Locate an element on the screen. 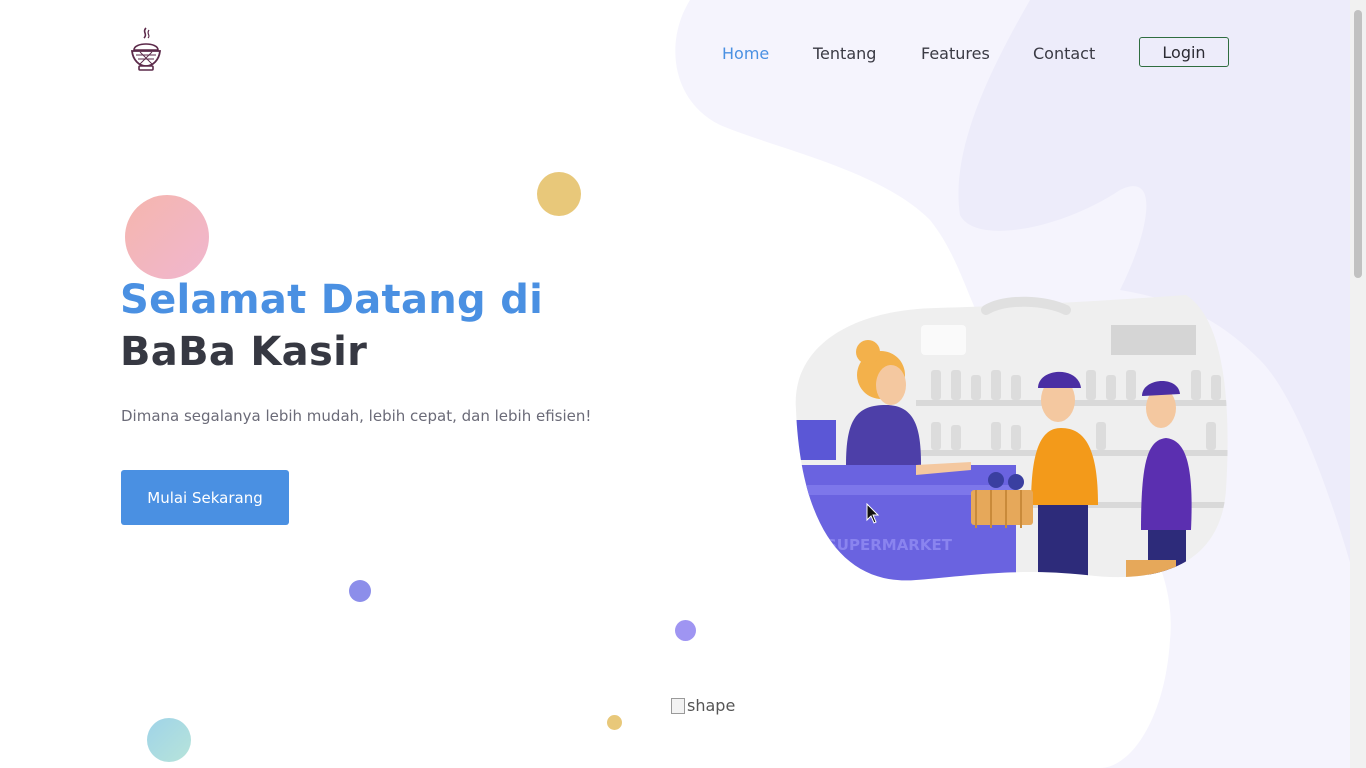  broken-image-icon is located at coordinates (678, 705).